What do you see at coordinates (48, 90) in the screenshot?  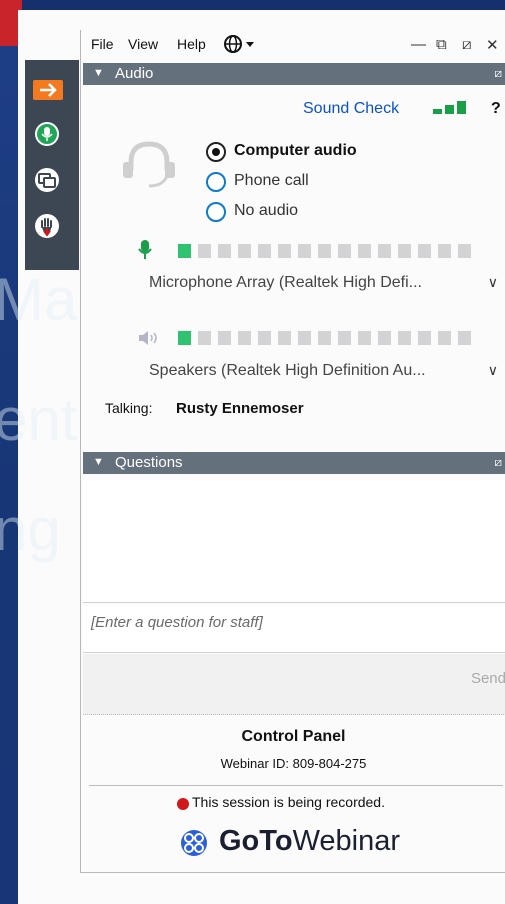 I see `arrow-icon` at bounding box center [48, 90].